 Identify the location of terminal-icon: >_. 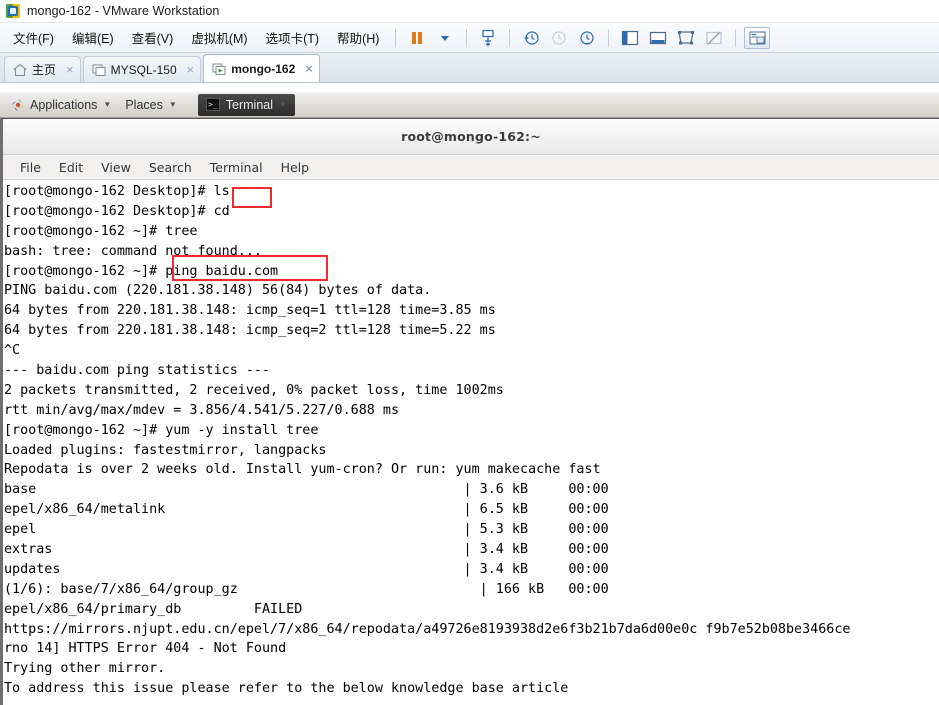
(212, 104).